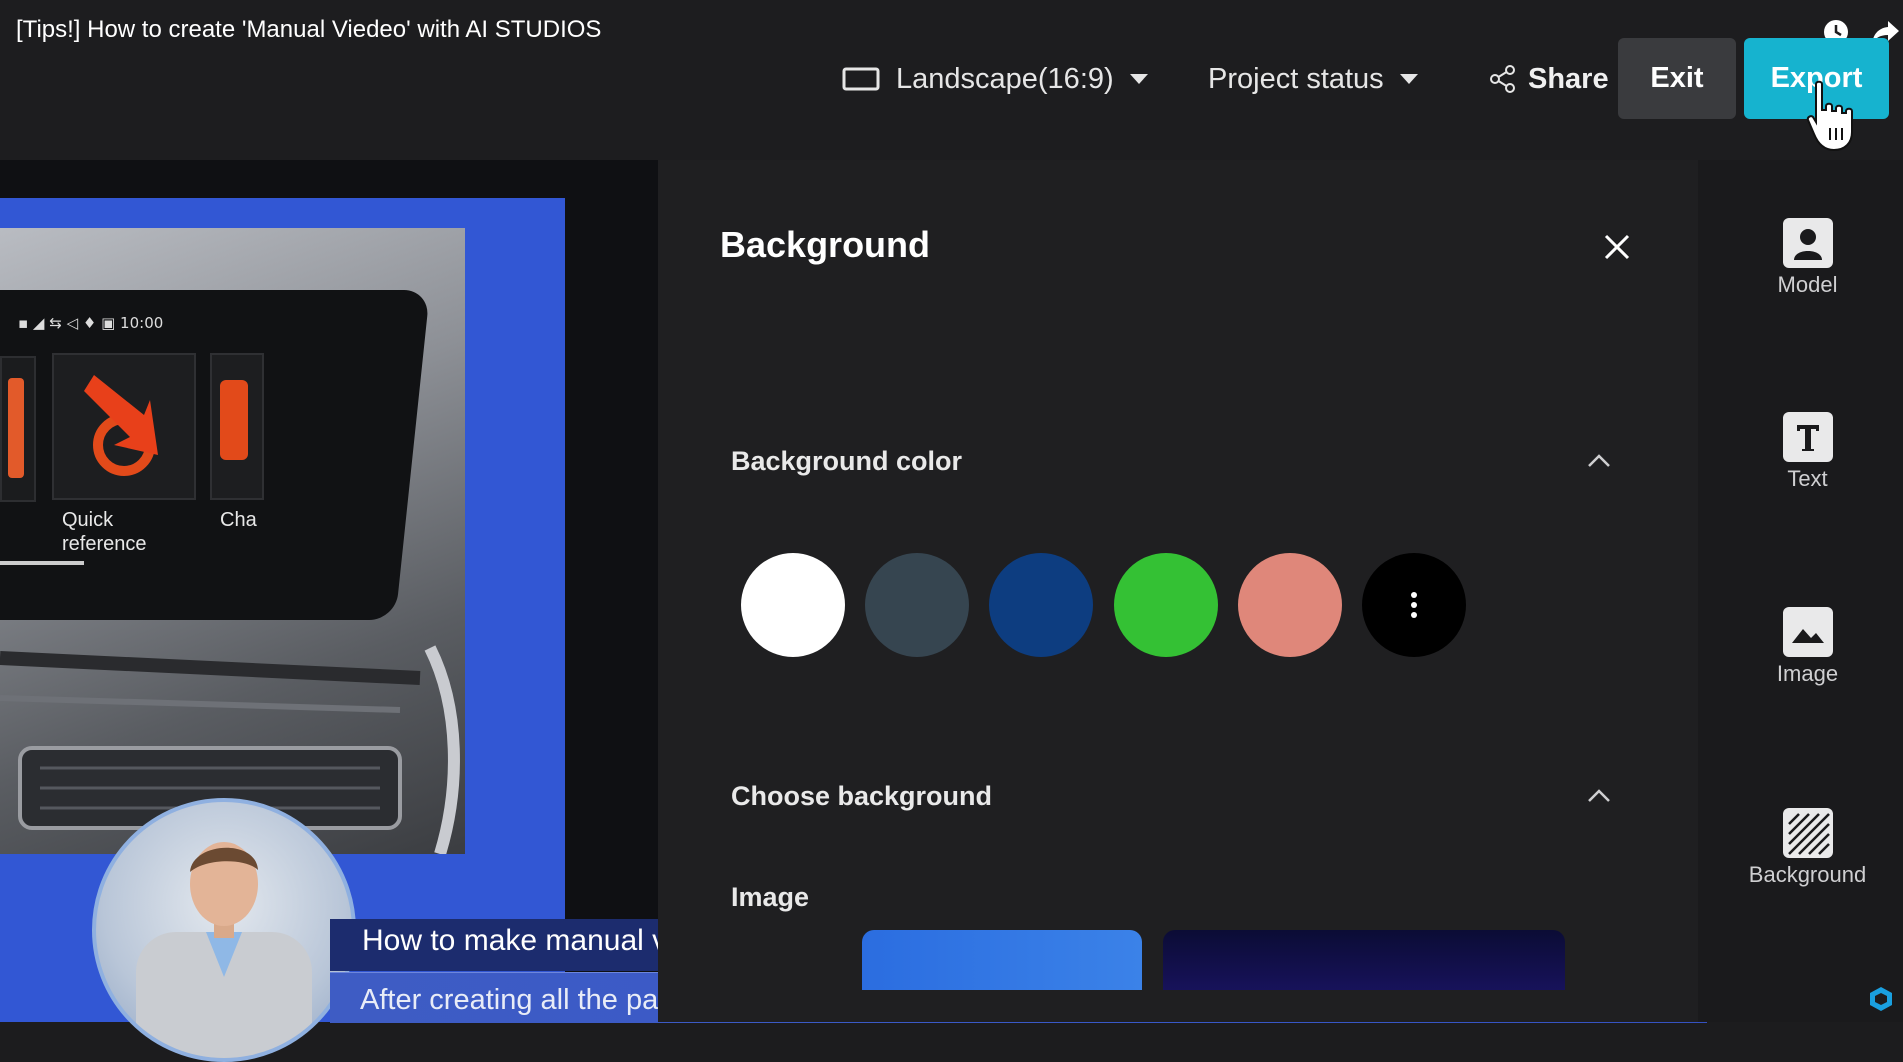 Image resolution: width=1903 pixels, height=1062 pixels. I want to click on share-nodes-icon, so click(1502, 79).